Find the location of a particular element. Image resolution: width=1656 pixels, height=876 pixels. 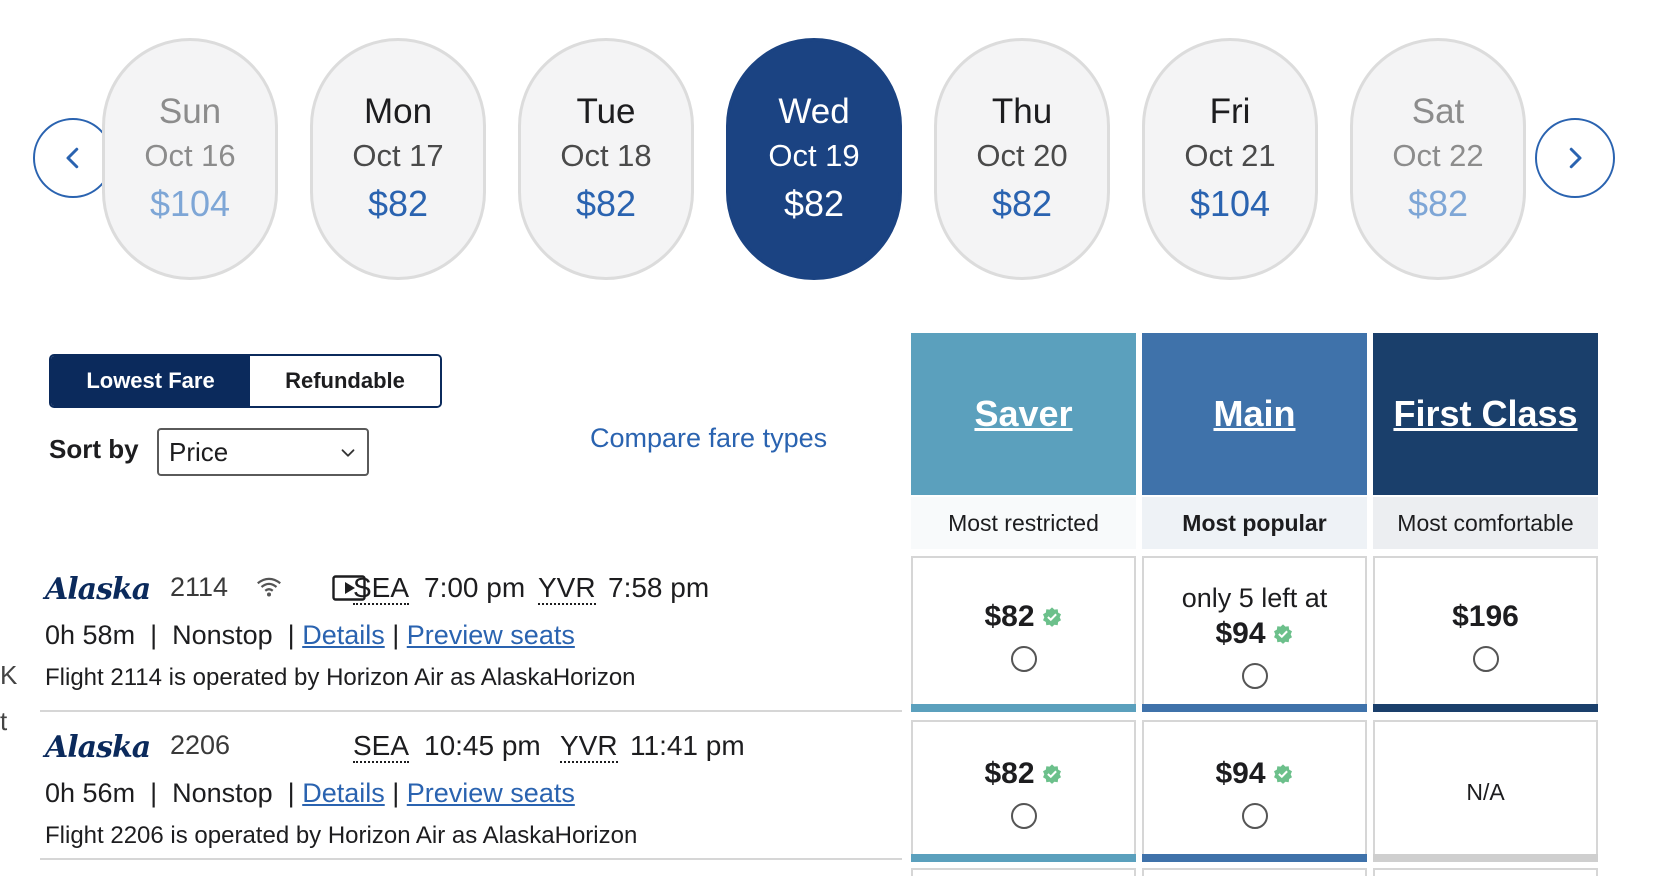

chevron-left-icon is located at coordinates (72, 158).